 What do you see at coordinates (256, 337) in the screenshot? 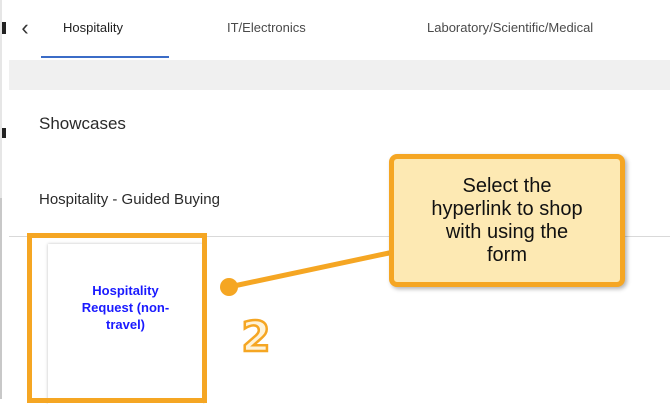
I see `step-number-badge: 2` at bounding box center [256, 337].